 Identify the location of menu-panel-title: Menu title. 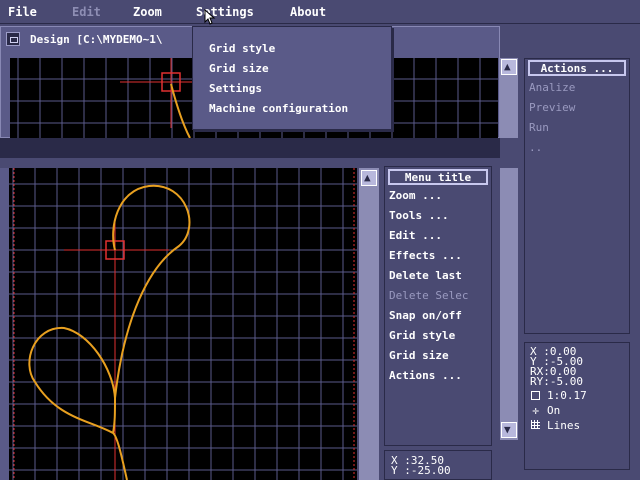
(438, 177).